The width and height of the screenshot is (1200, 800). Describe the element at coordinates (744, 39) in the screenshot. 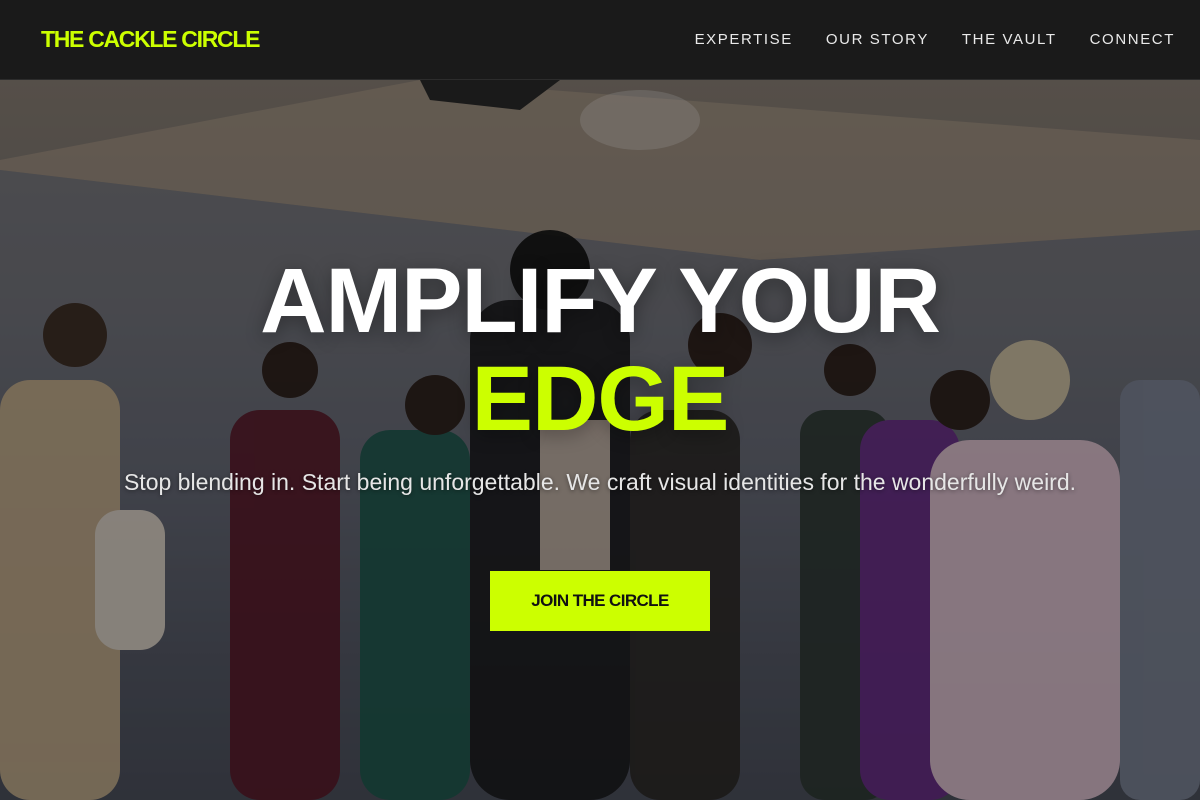

I see `nav-link-expertise: EXPERTISE` at that location.